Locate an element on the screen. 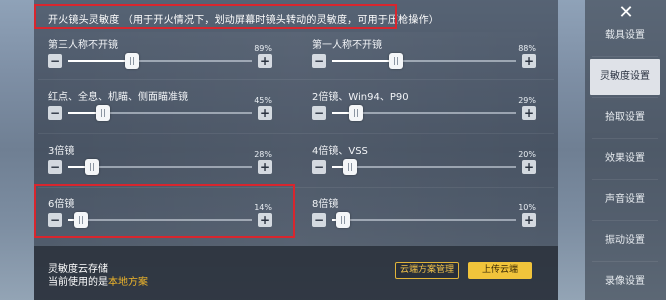 The height and width of the screenshot is (300, 666). sidebar-item-effects: 效果设置 is located at coordinates (625, 159).